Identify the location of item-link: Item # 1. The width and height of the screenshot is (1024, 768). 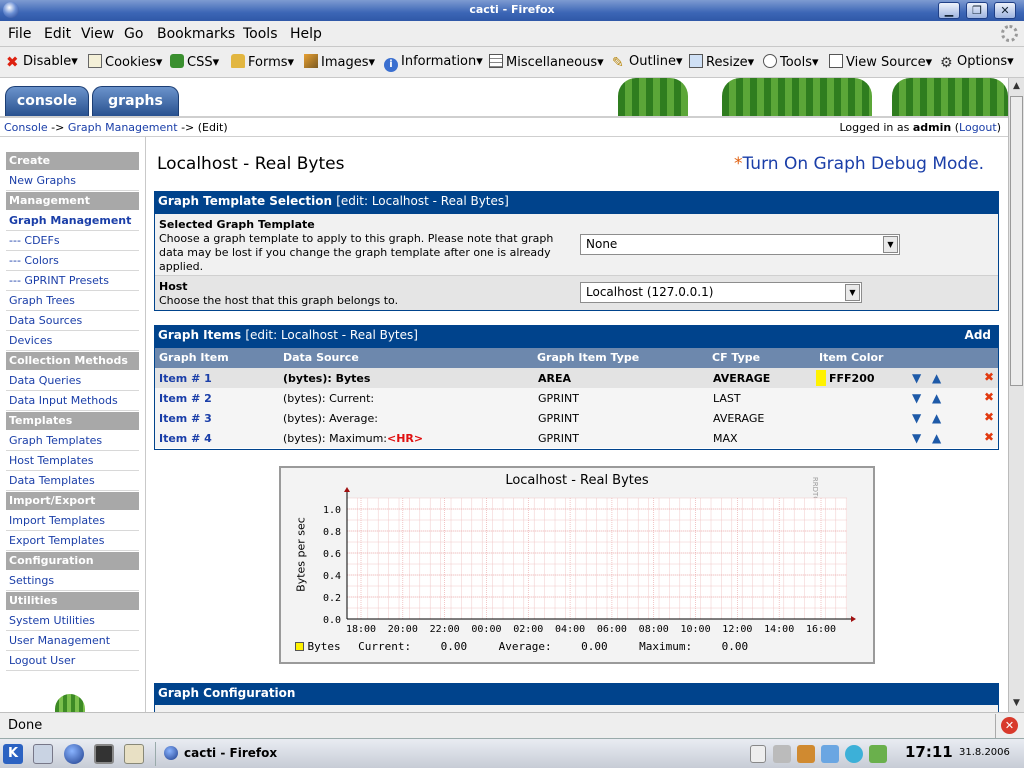
(185, 378).